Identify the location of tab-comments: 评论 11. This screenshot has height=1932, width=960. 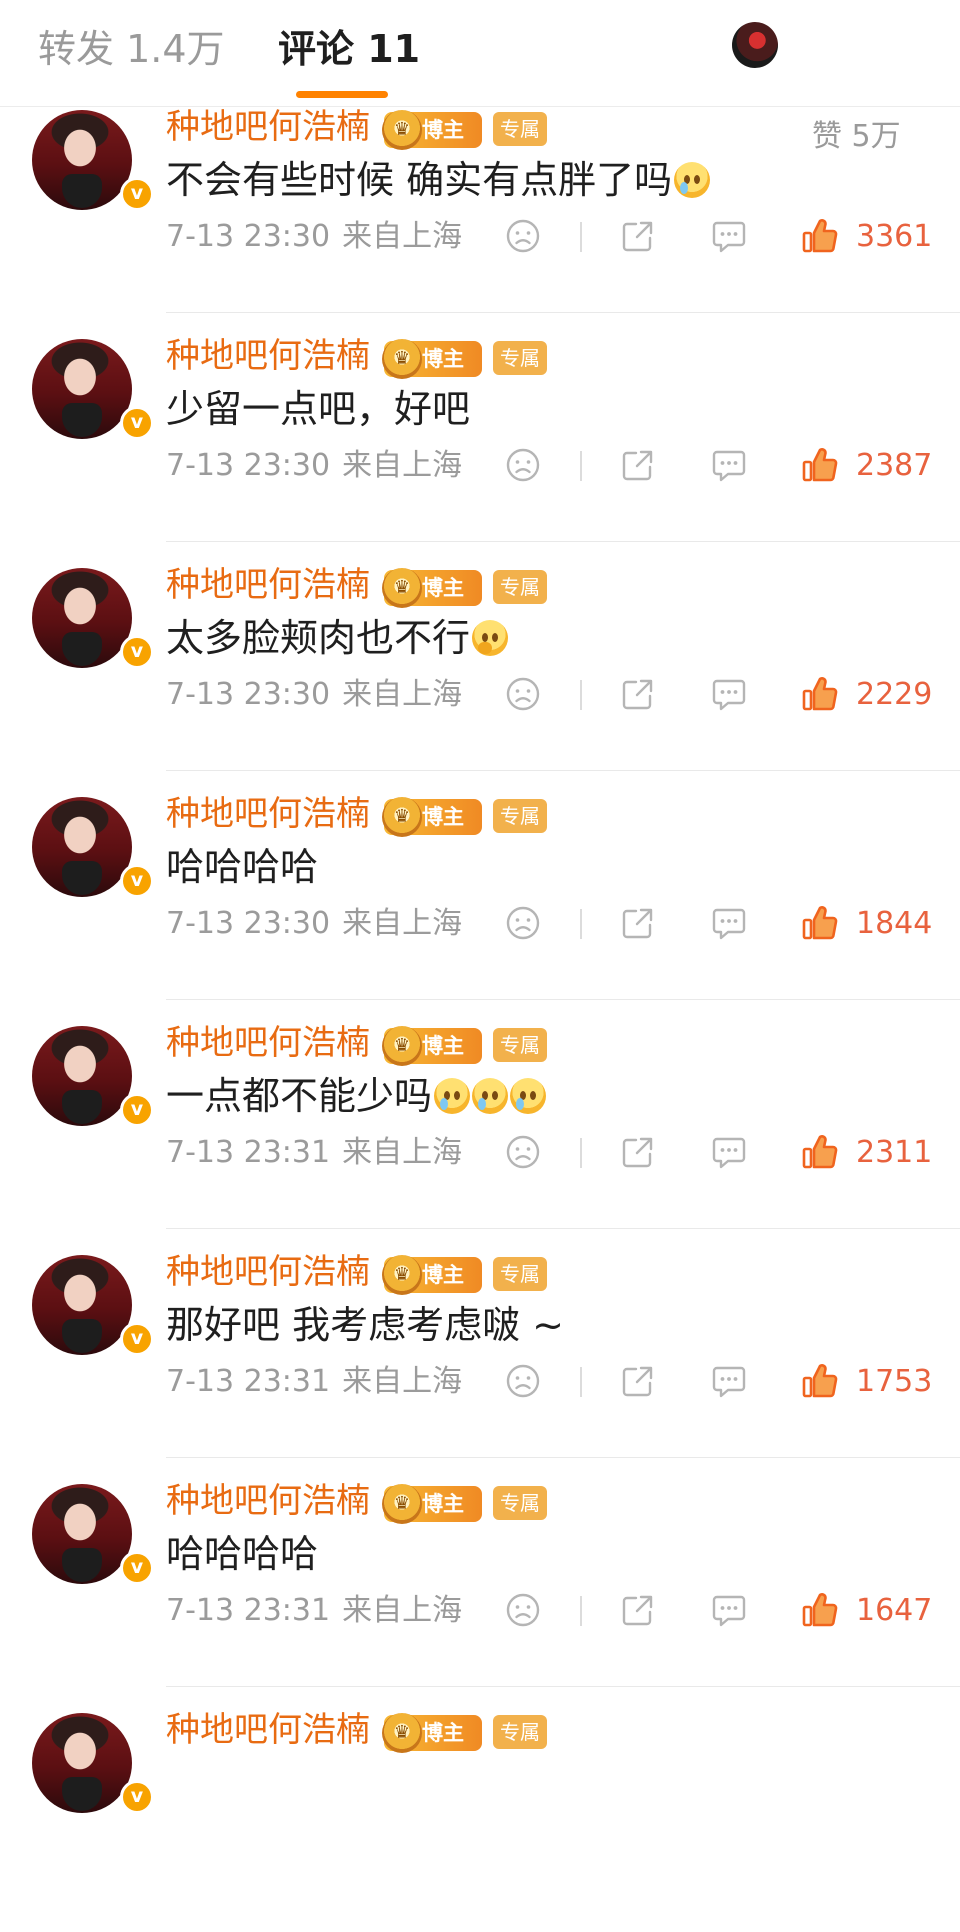
(349, 49).